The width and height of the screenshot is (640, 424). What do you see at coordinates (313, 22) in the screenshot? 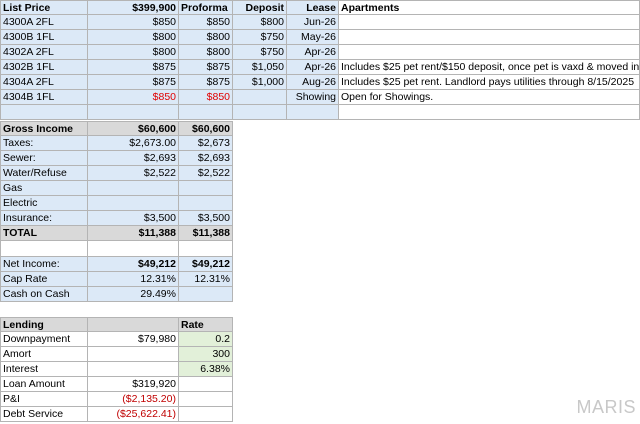
I see `unit-lease: Jun-26` at bounding box center [313, 22].